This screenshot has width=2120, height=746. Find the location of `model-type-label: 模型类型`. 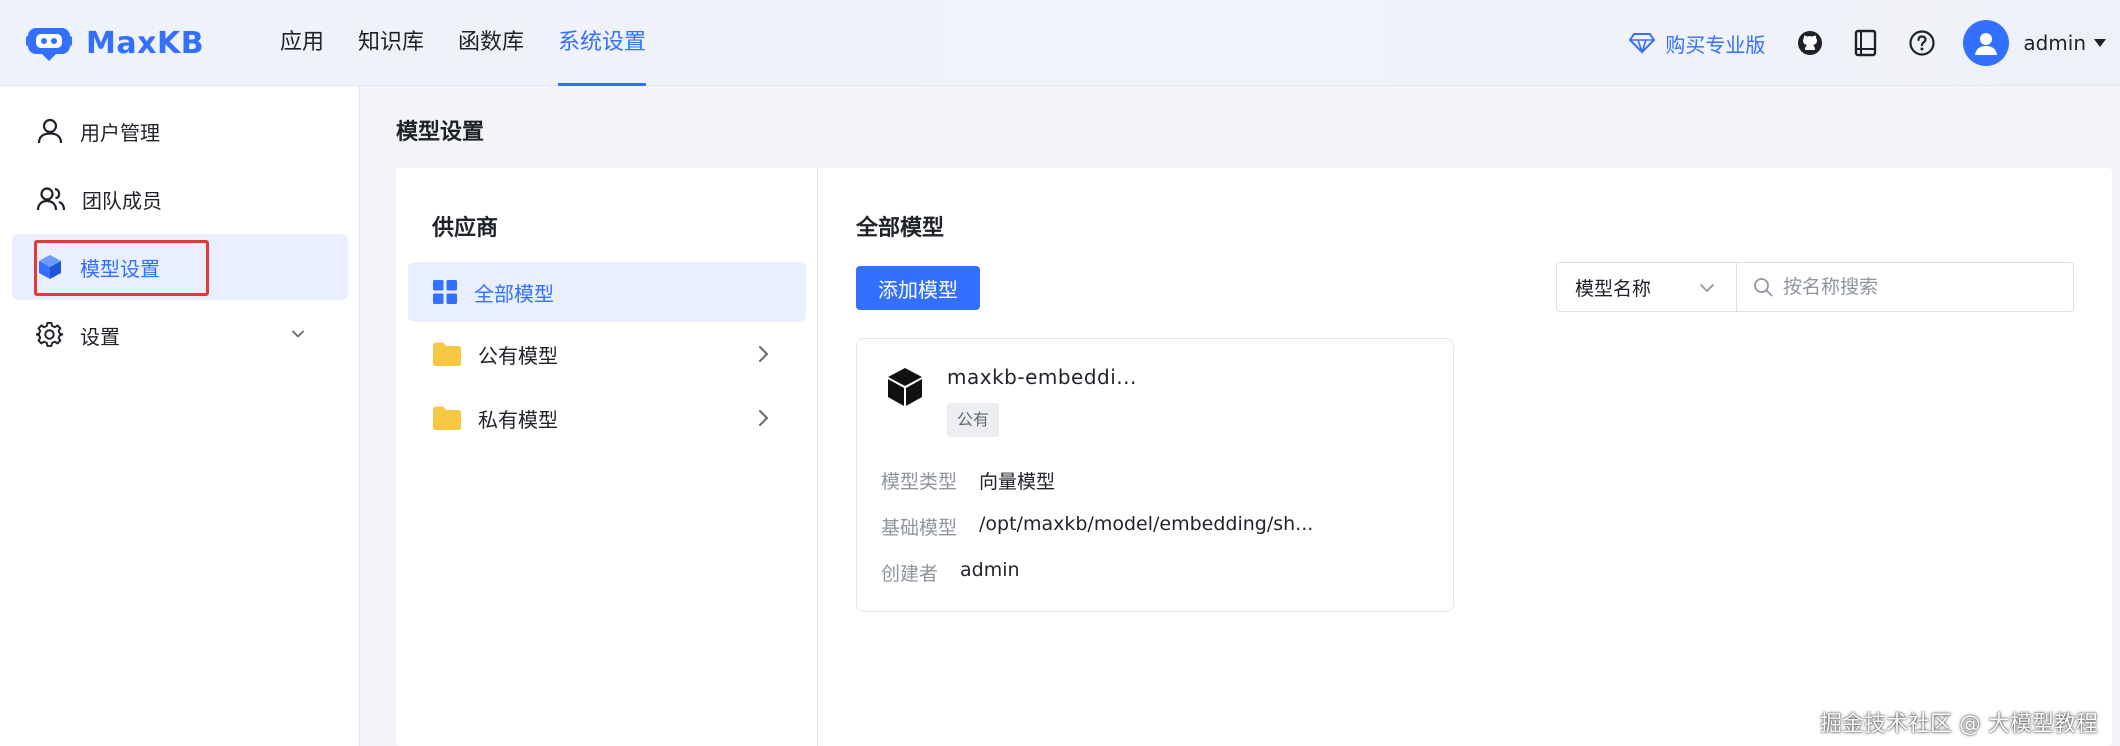

model-type-label: 模型类型 is located at coordinates (919, 482).